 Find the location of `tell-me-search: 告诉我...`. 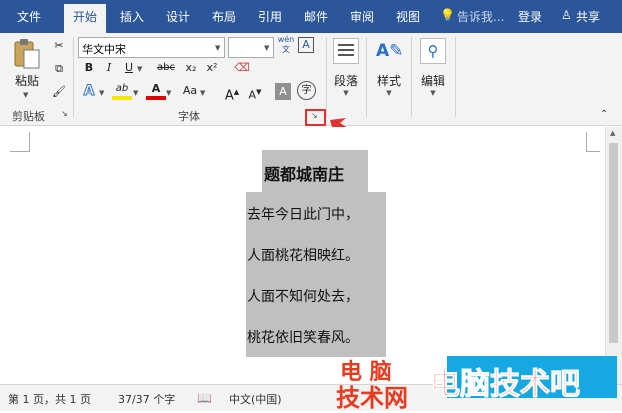

tell-me-search: 告诉我... is located at coordinates (480, 16).